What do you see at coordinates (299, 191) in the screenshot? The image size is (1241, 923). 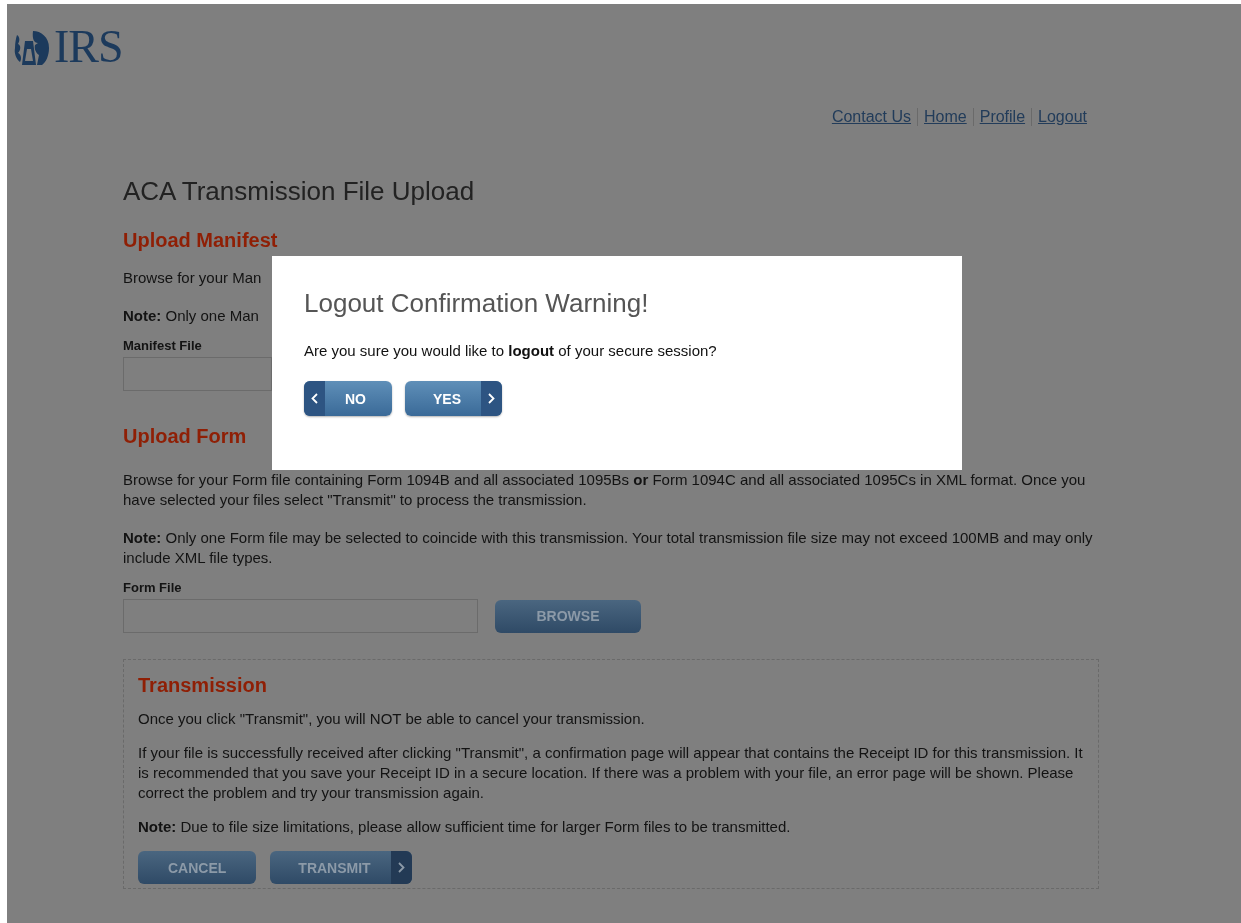 I see `page-title: ACA Transmission File Upload` at bounding box center [299, 191].